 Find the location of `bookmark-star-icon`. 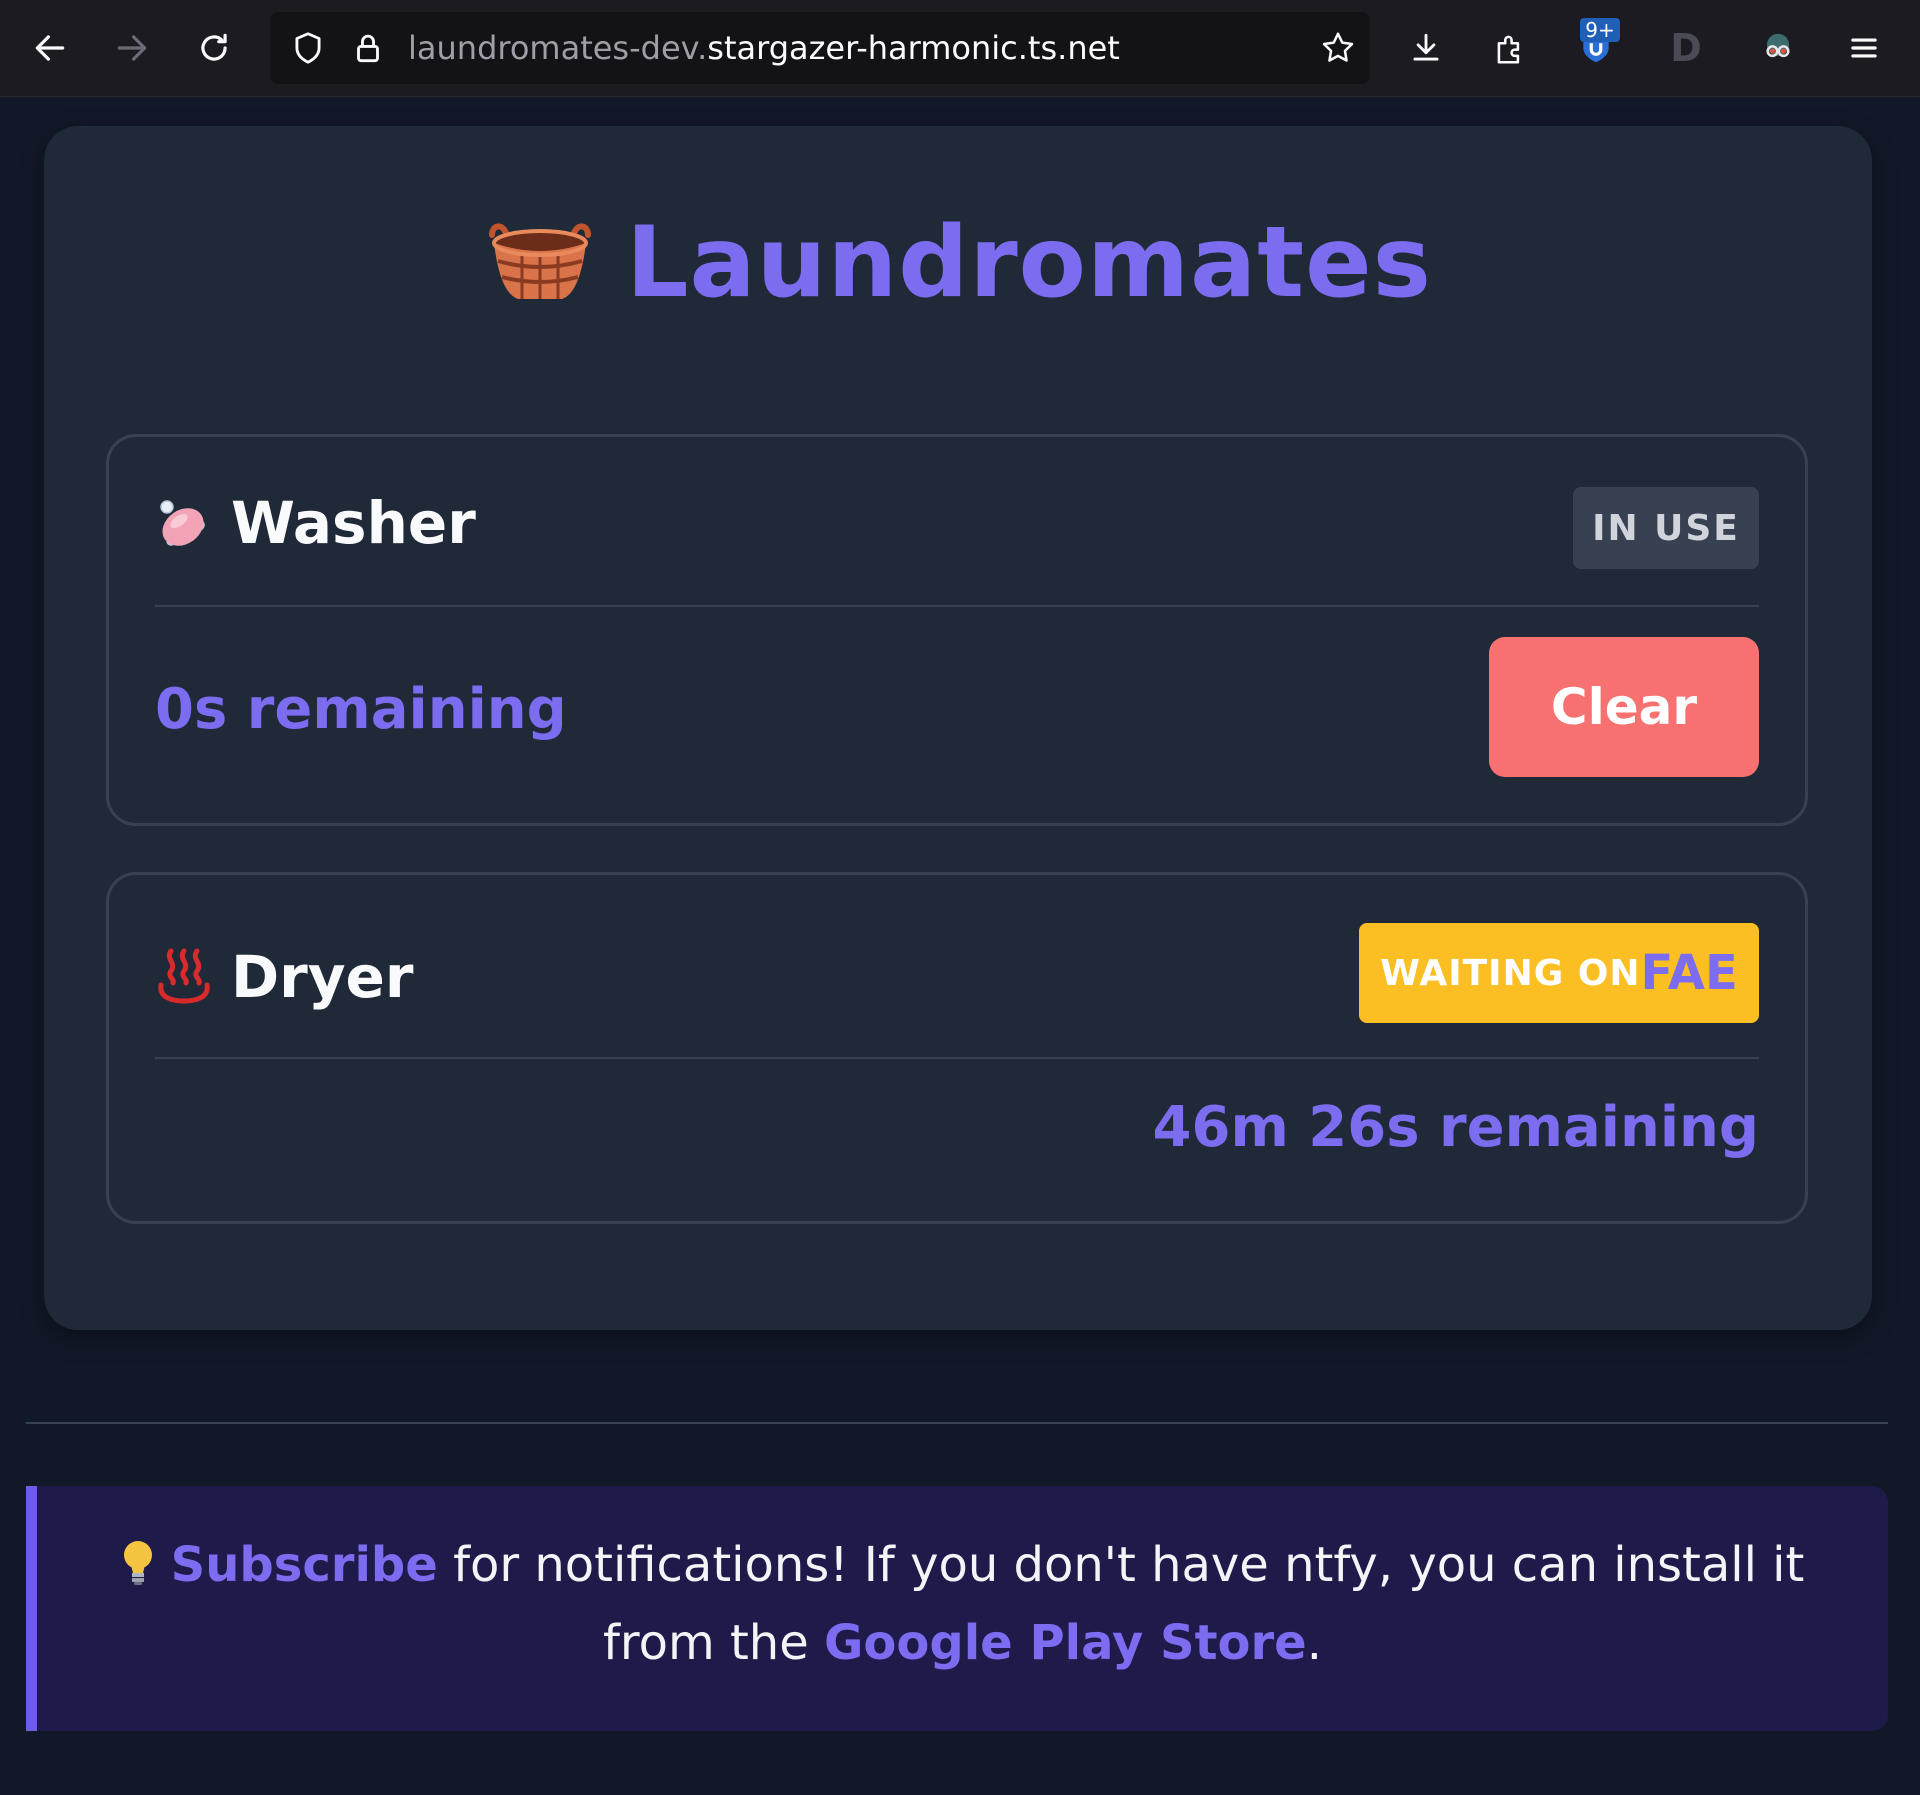

bookmark-star-icon is located at coordinates (1338, 48).